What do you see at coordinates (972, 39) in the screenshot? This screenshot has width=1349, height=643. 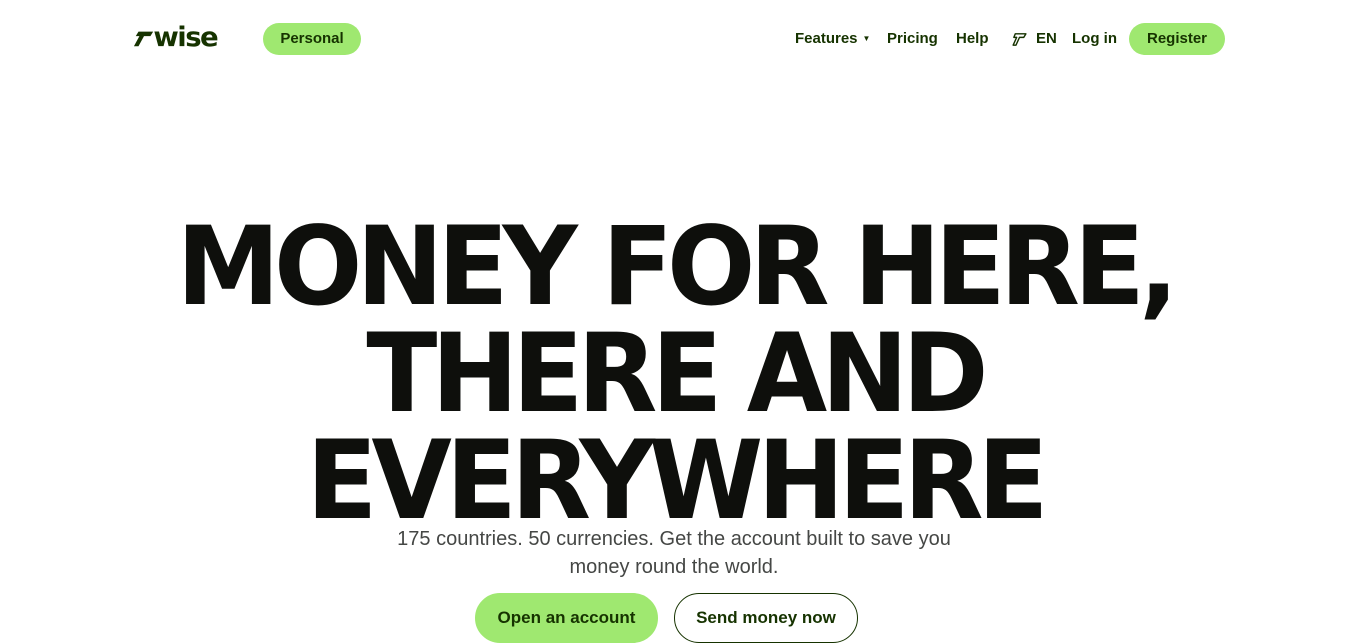 I see `help-link: Help` at bounding box center [972, 39].